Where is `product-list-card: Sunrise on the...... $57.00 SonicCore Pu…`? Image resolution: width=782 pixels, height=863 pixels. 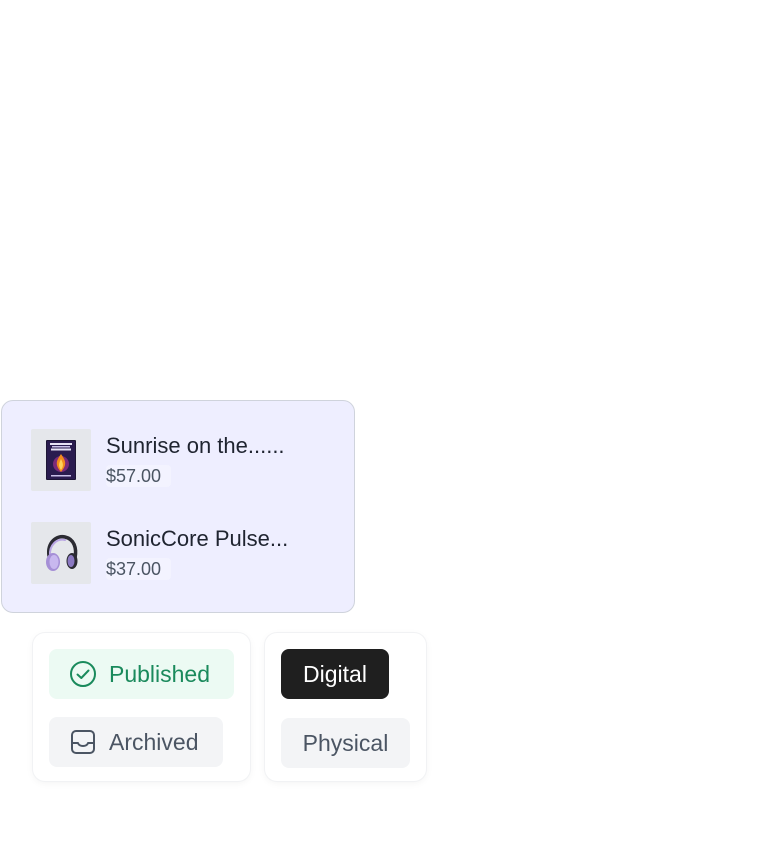
product-list-card: Sunrise on the...... $57.00 SonicCore Pu… is located at coordinates (178, 506).